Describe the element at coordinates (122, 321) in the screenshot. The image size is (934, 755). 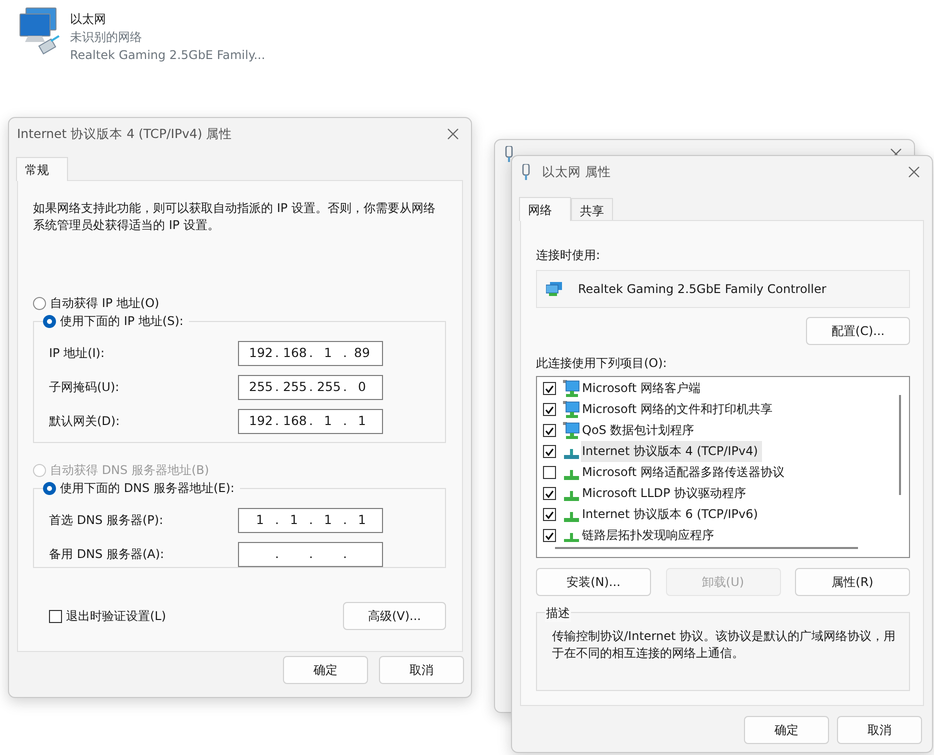
I see `radio-label: 使用下面的 IP 地址(S):` at that location.